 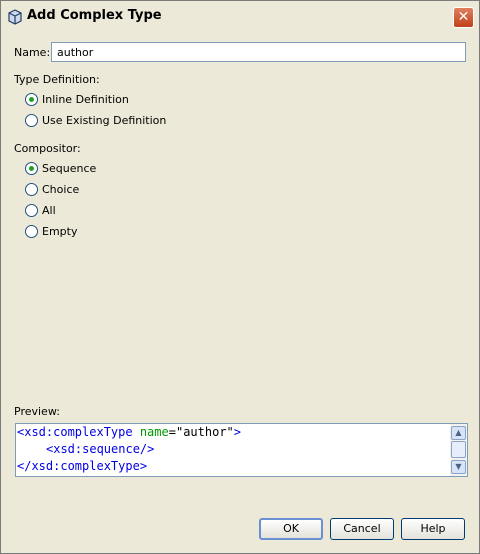 I want to click on radio-label: Choice, so click(x=61, y=189).